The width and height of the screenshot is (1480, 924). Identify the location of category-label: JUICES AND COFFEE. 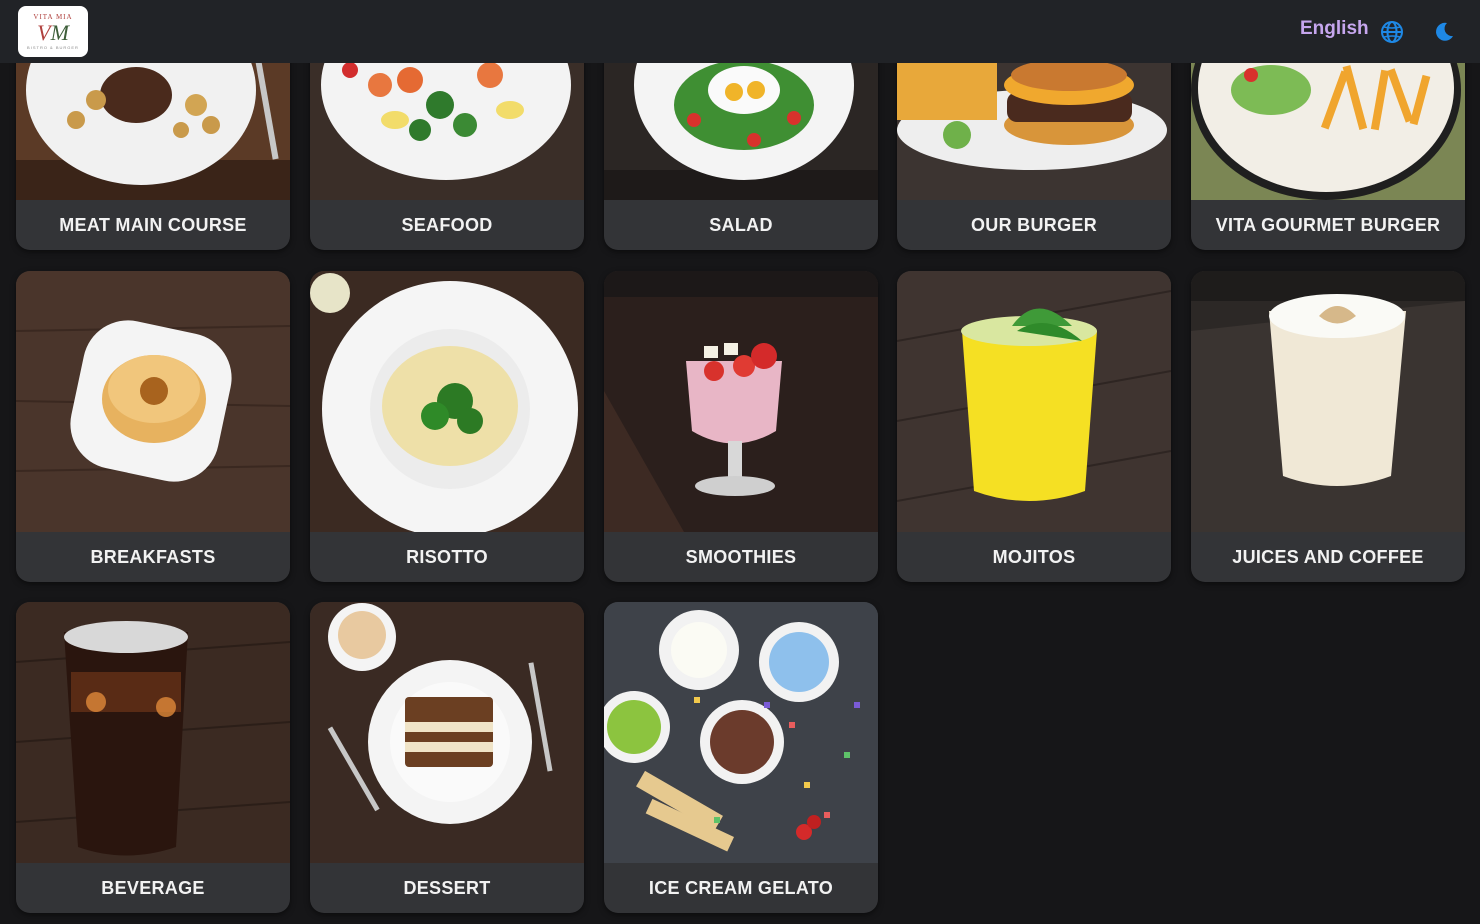
(1328, 556).